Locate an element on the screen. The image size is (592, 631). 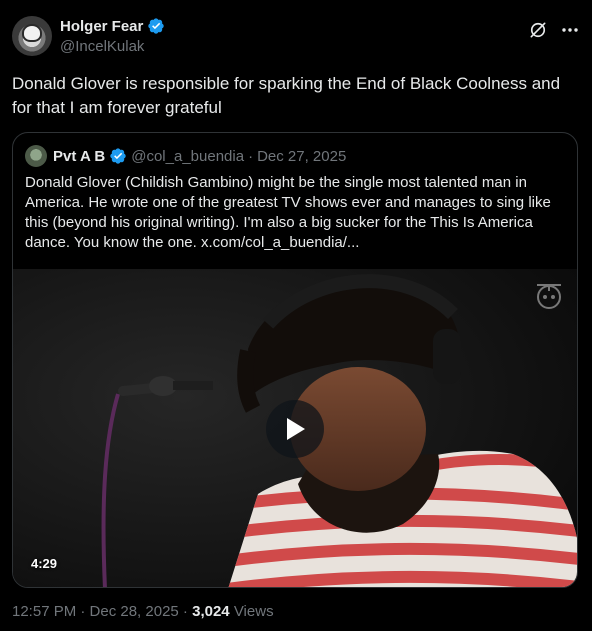
views-count: 3,024 is located at coordinates (211, 611).